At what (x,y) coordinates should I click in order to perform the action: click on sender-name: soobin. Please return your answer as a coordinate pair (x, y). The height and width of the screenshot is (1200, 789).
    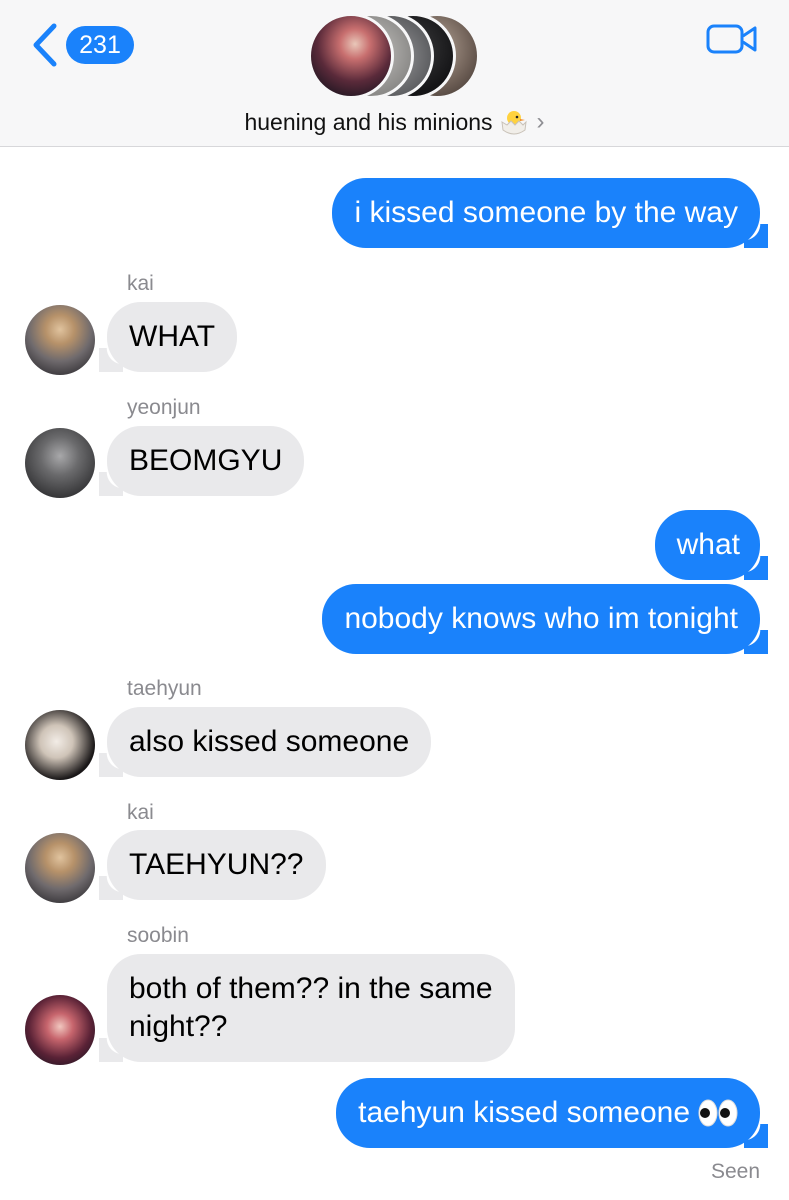
    Looking at the image, I should click on (158, 935).